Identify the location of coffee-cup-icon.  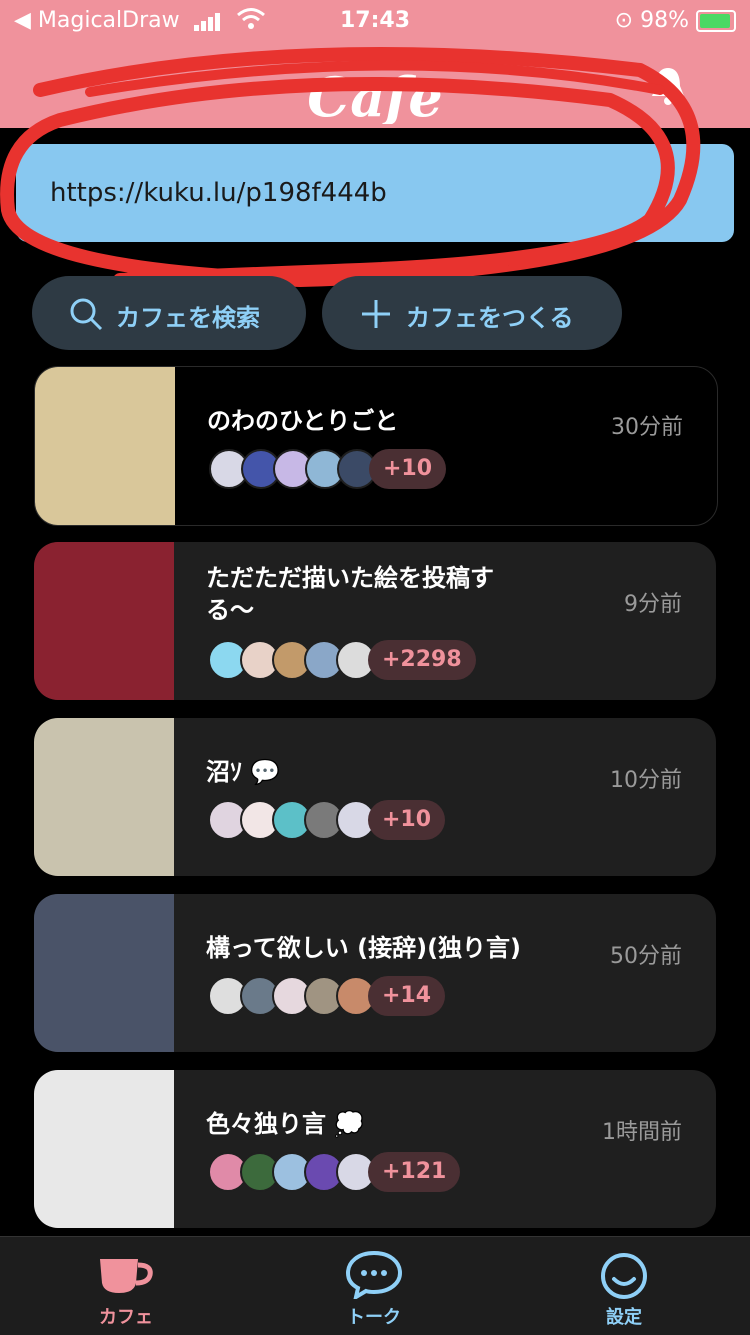
(126, 1276).